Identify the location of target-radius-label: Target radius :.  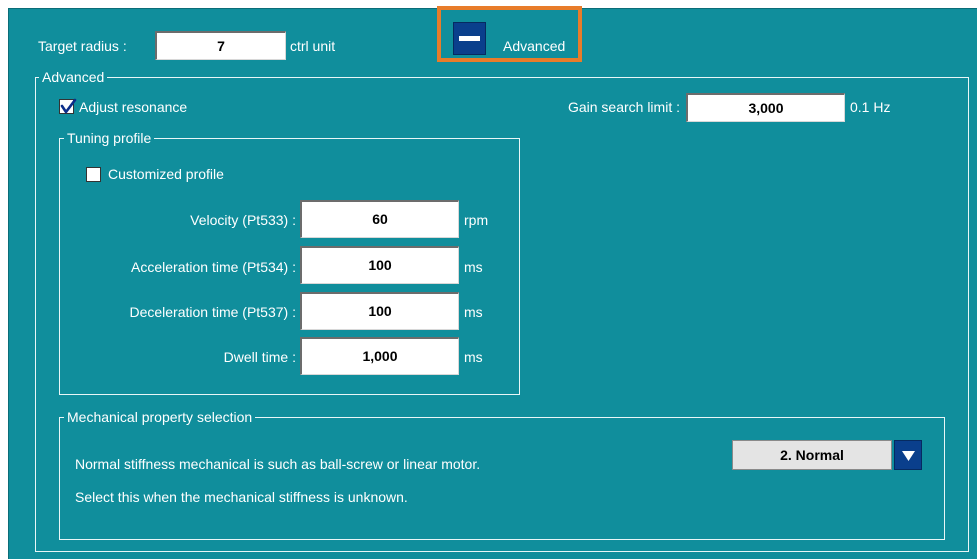
(82, 46).